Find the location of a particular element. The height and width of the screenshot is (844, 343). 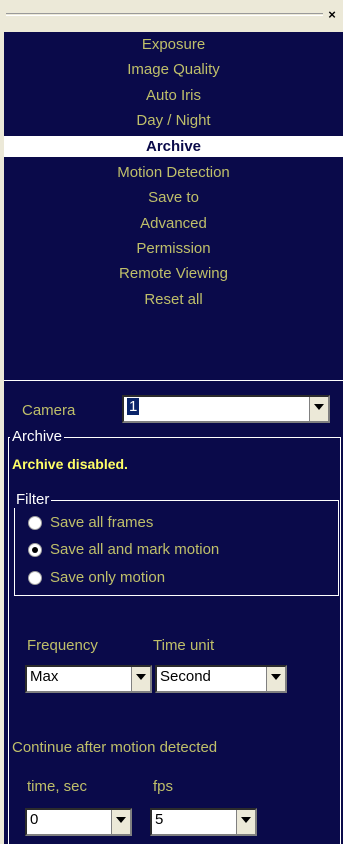

camera-select: 1 is located at coordinates (226, 409).